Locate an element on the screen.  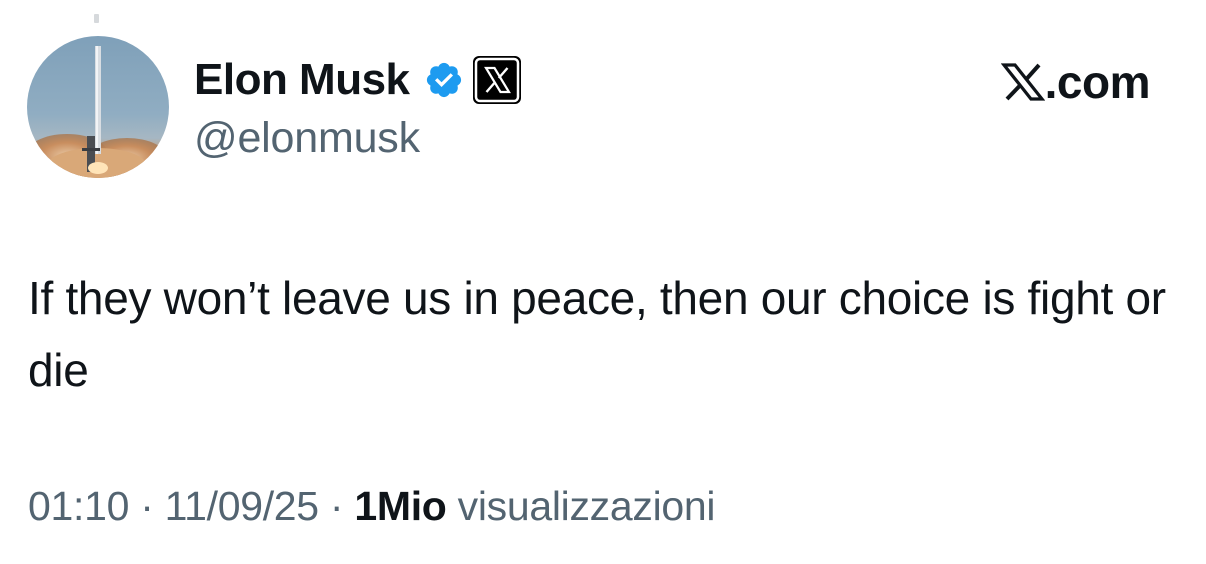
views-count: 1Mio is located at coordinates (400, 506).